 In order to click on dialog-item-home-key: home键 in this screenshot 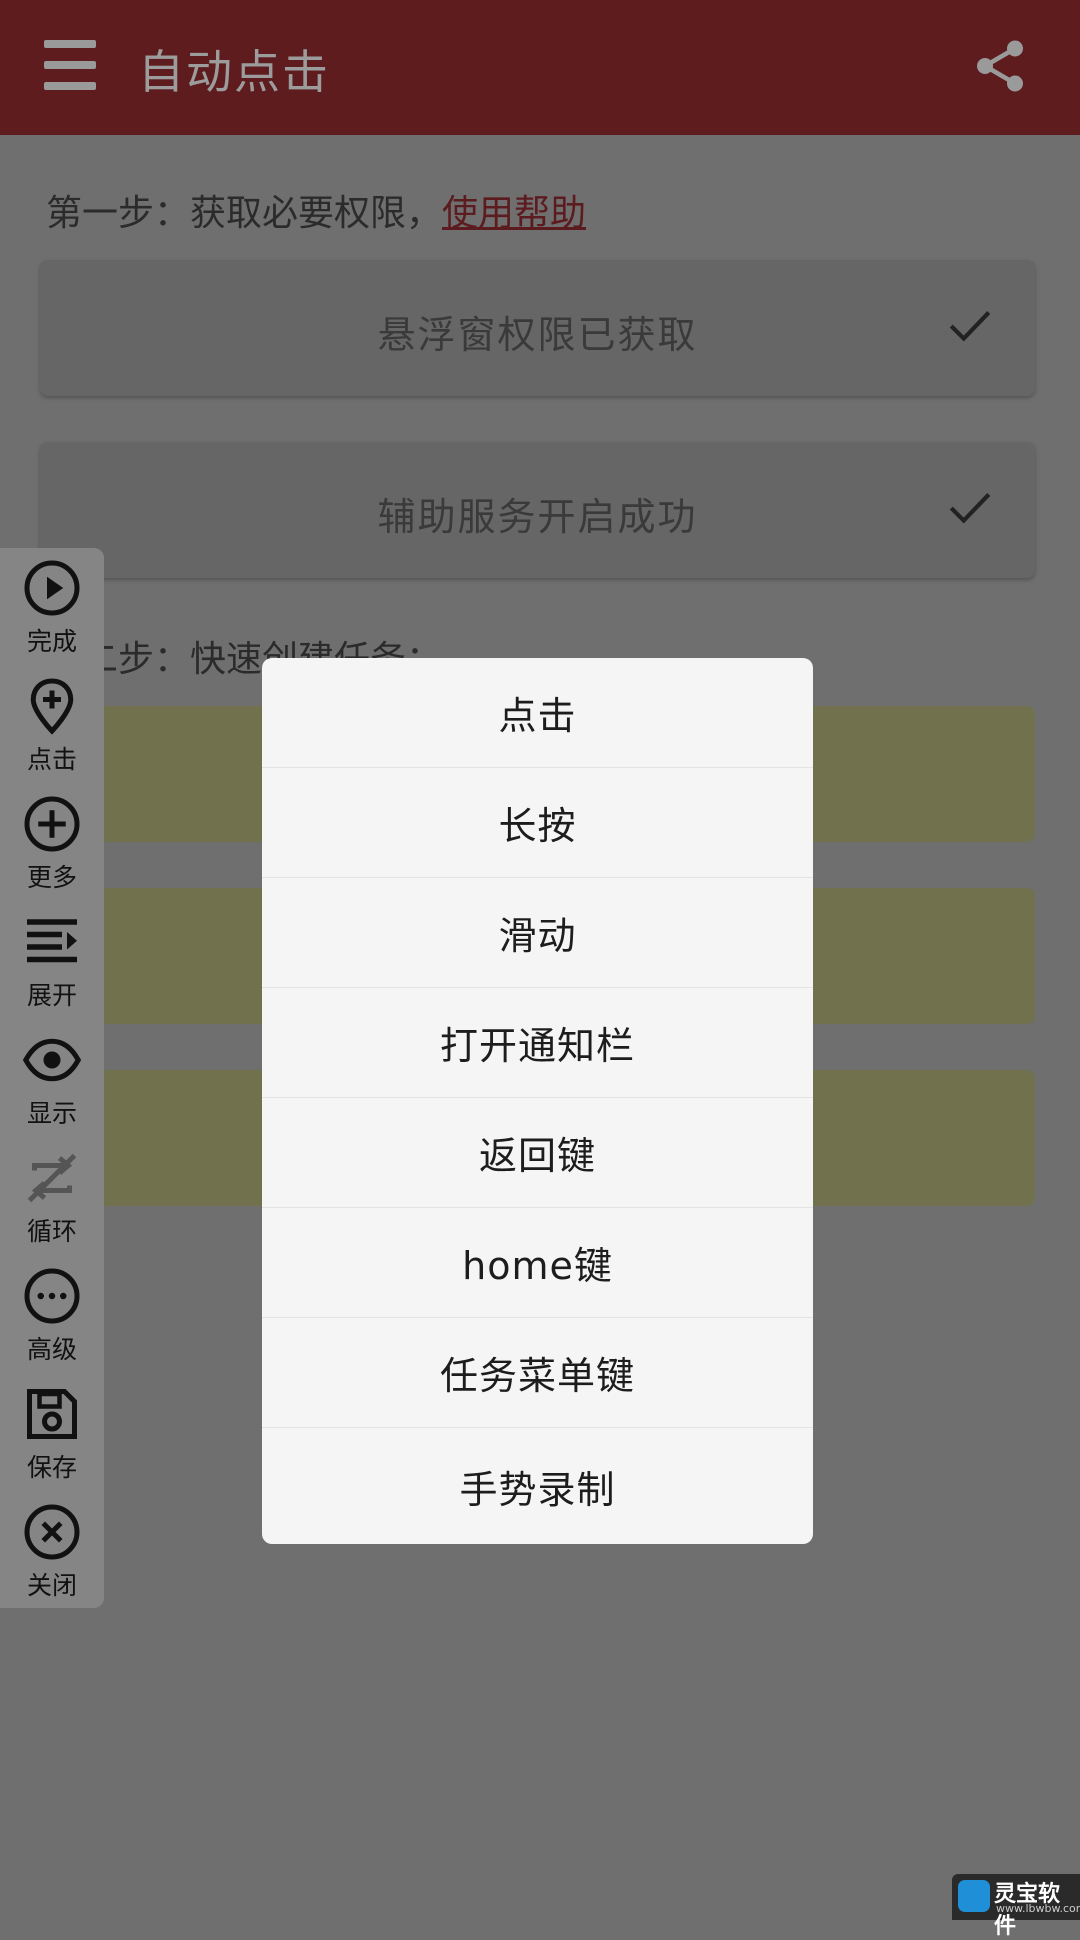, I will do `click(537, 1263)`.